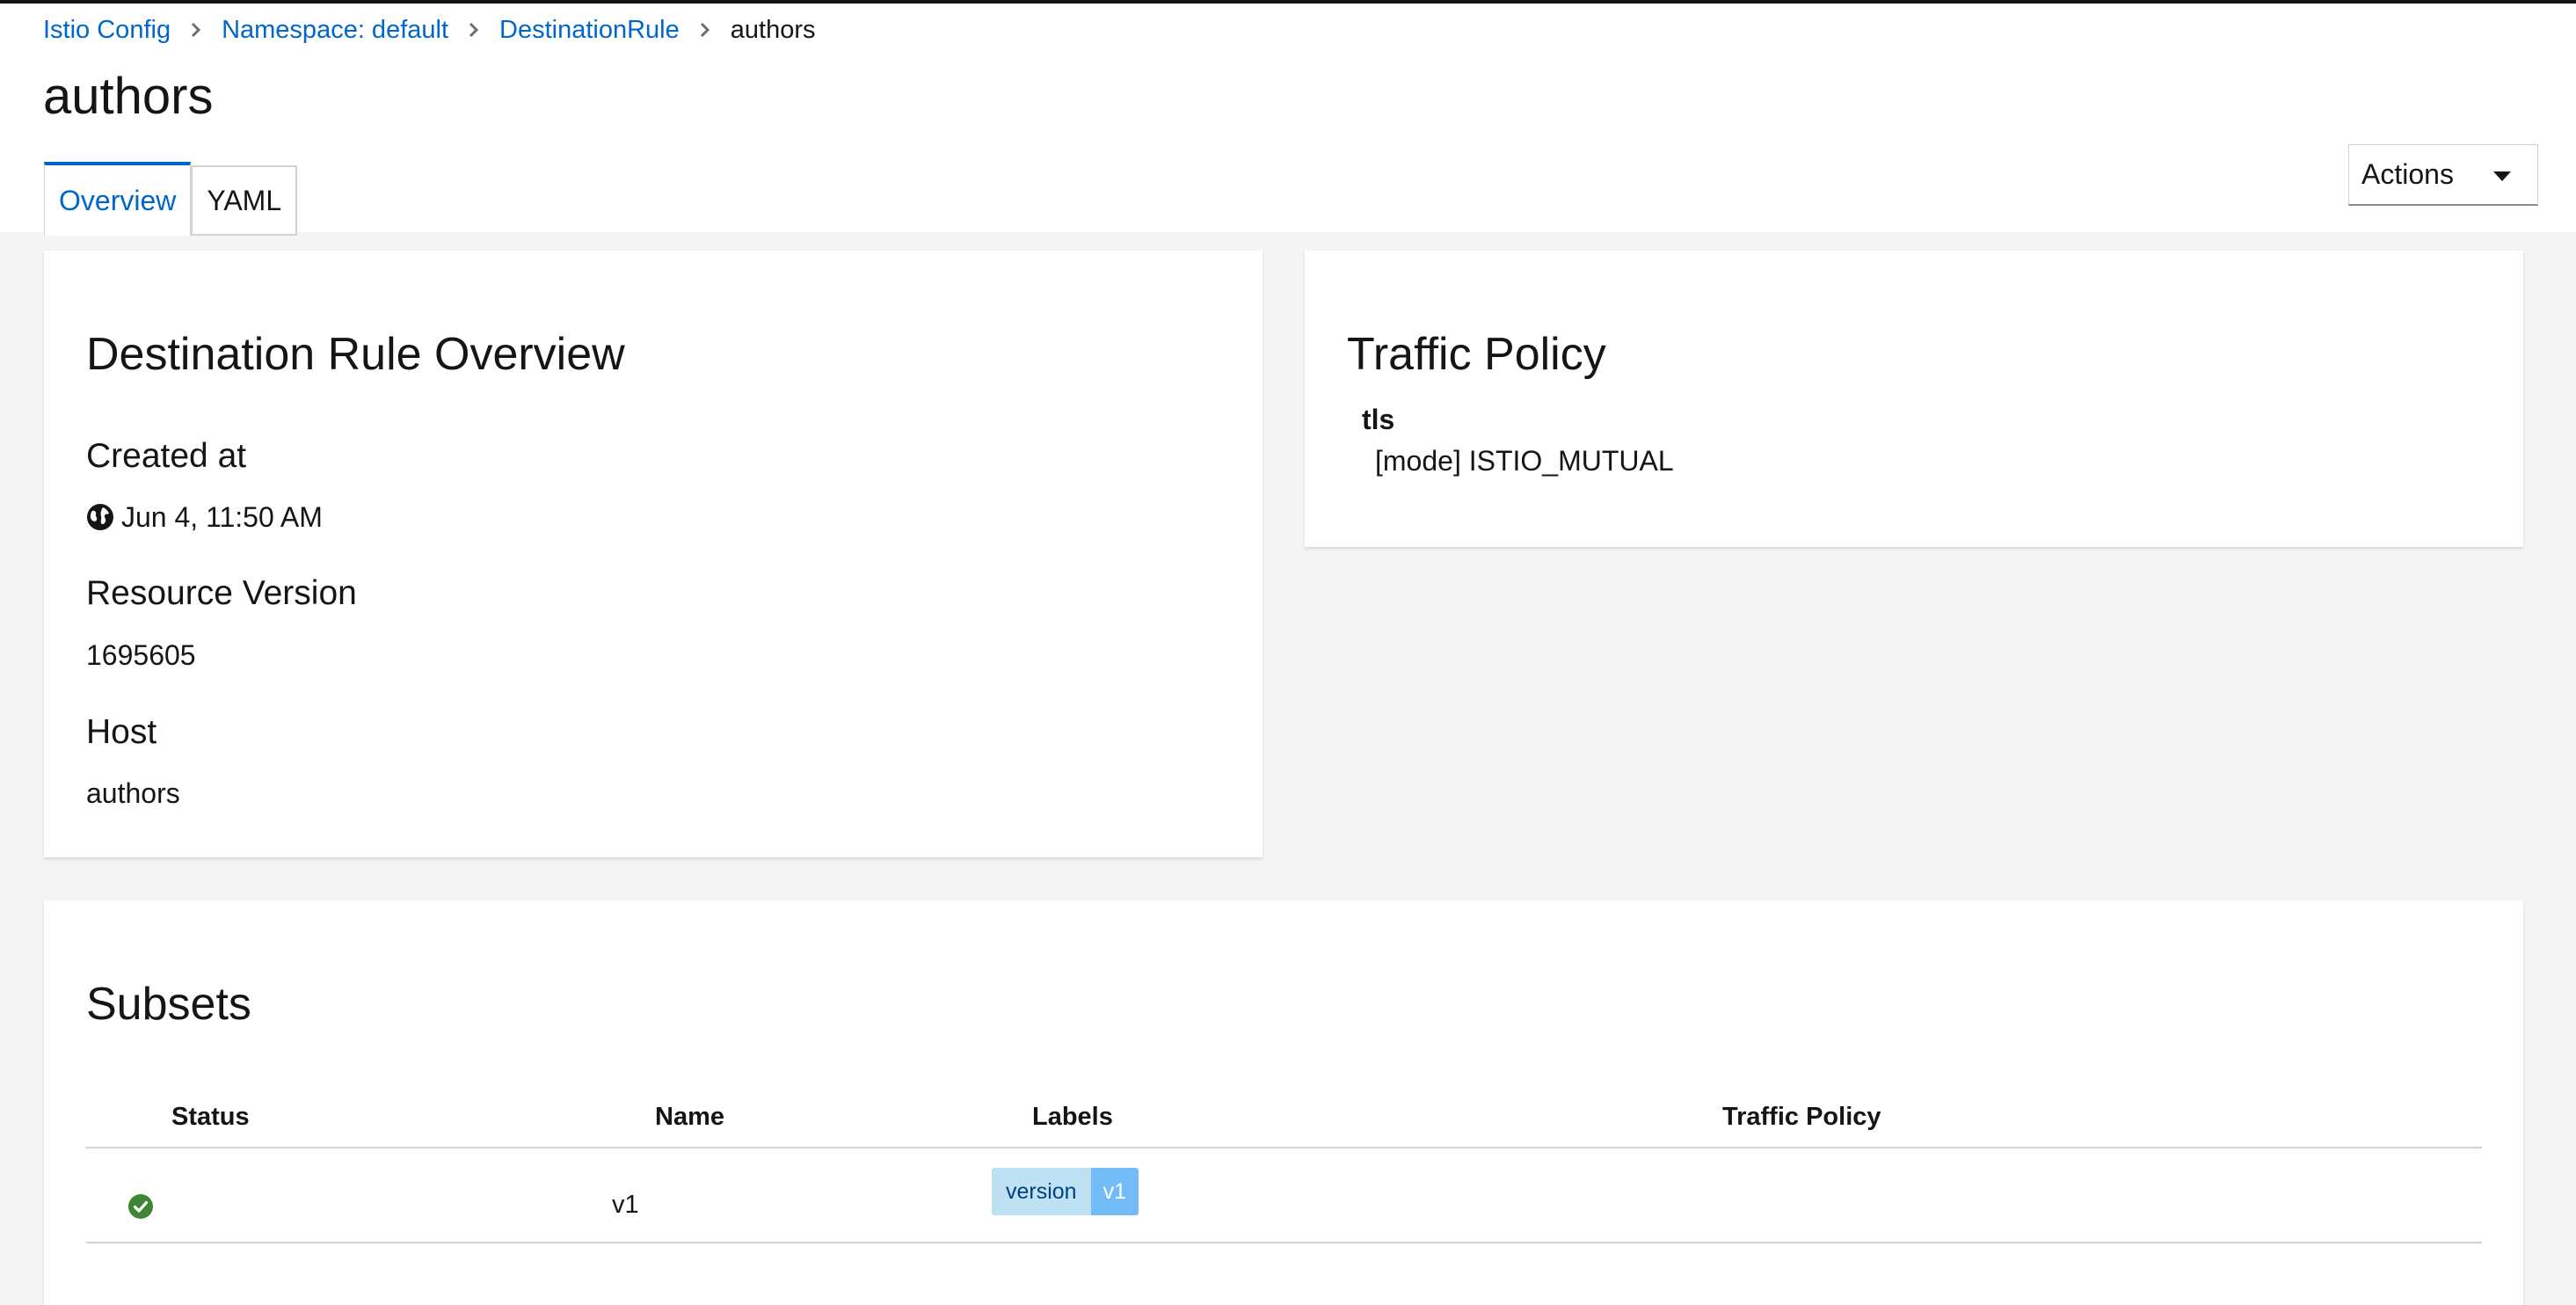 The width and height of the screenshot is (2576, 1305). I want to click on created-at-text: Jun 4, 11:50 AM, so click(222, 517).